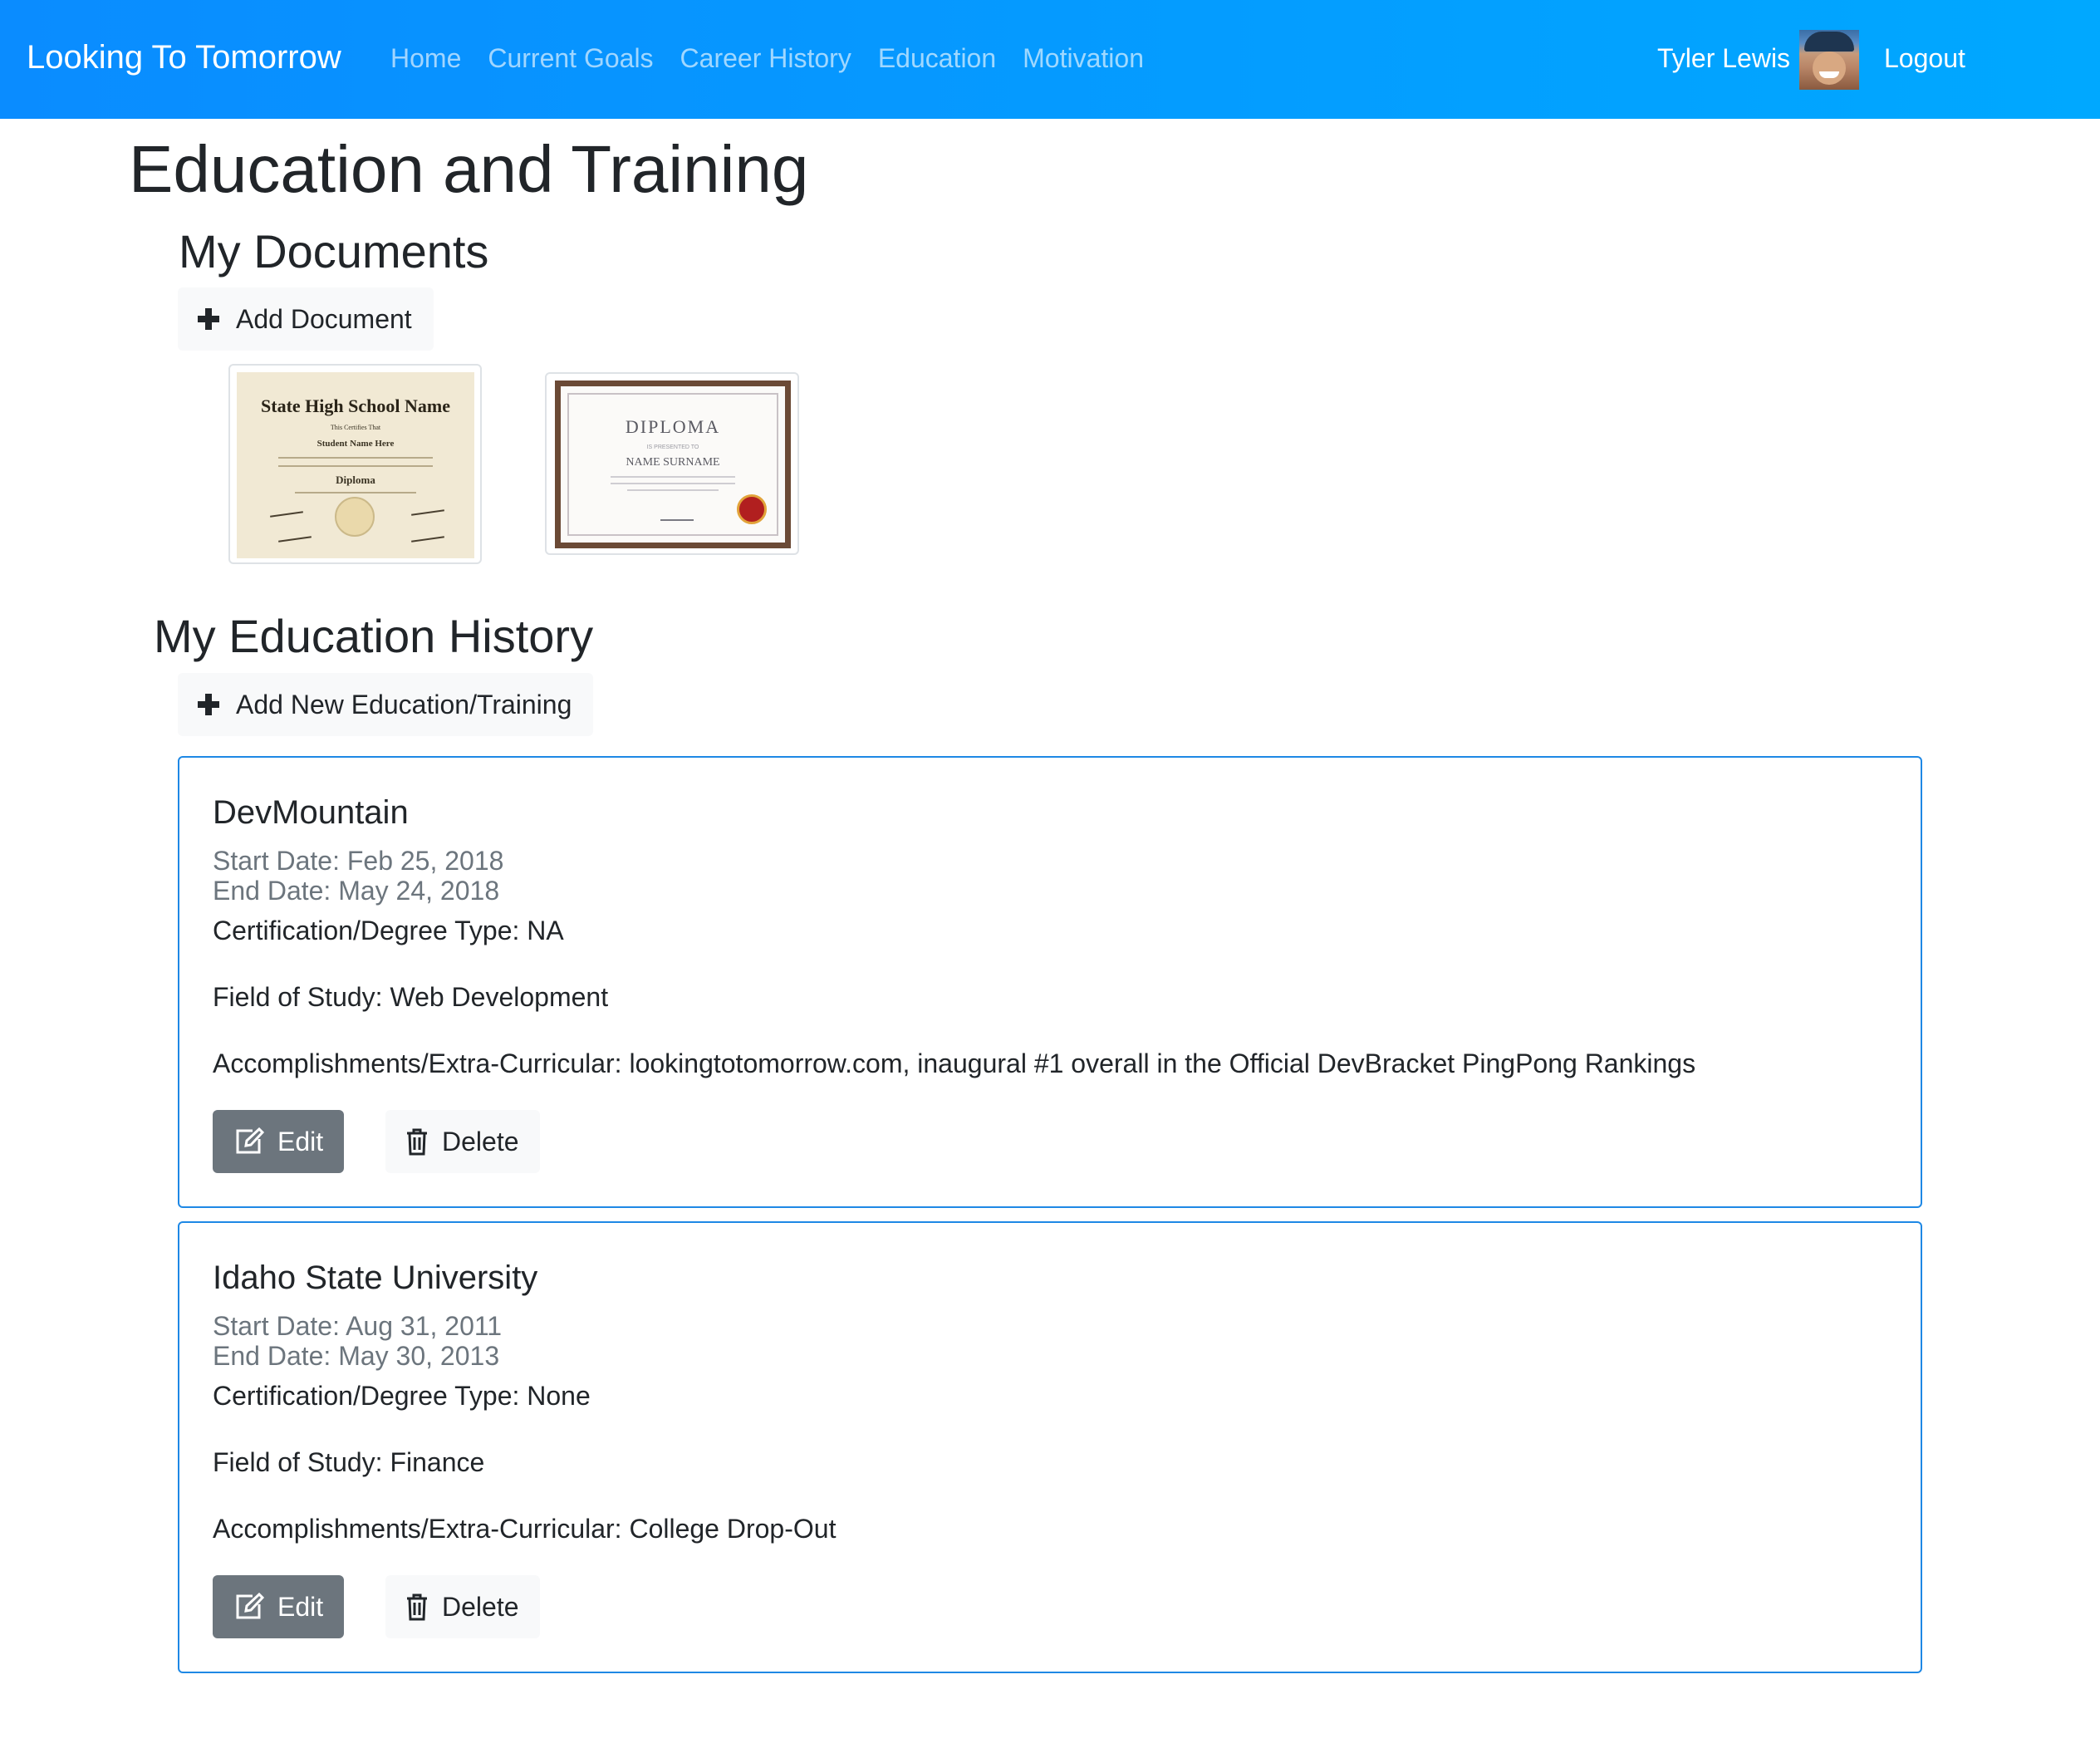  I want to click on education-field-of-study: Field of Study: Finance, so click(349, 1462).